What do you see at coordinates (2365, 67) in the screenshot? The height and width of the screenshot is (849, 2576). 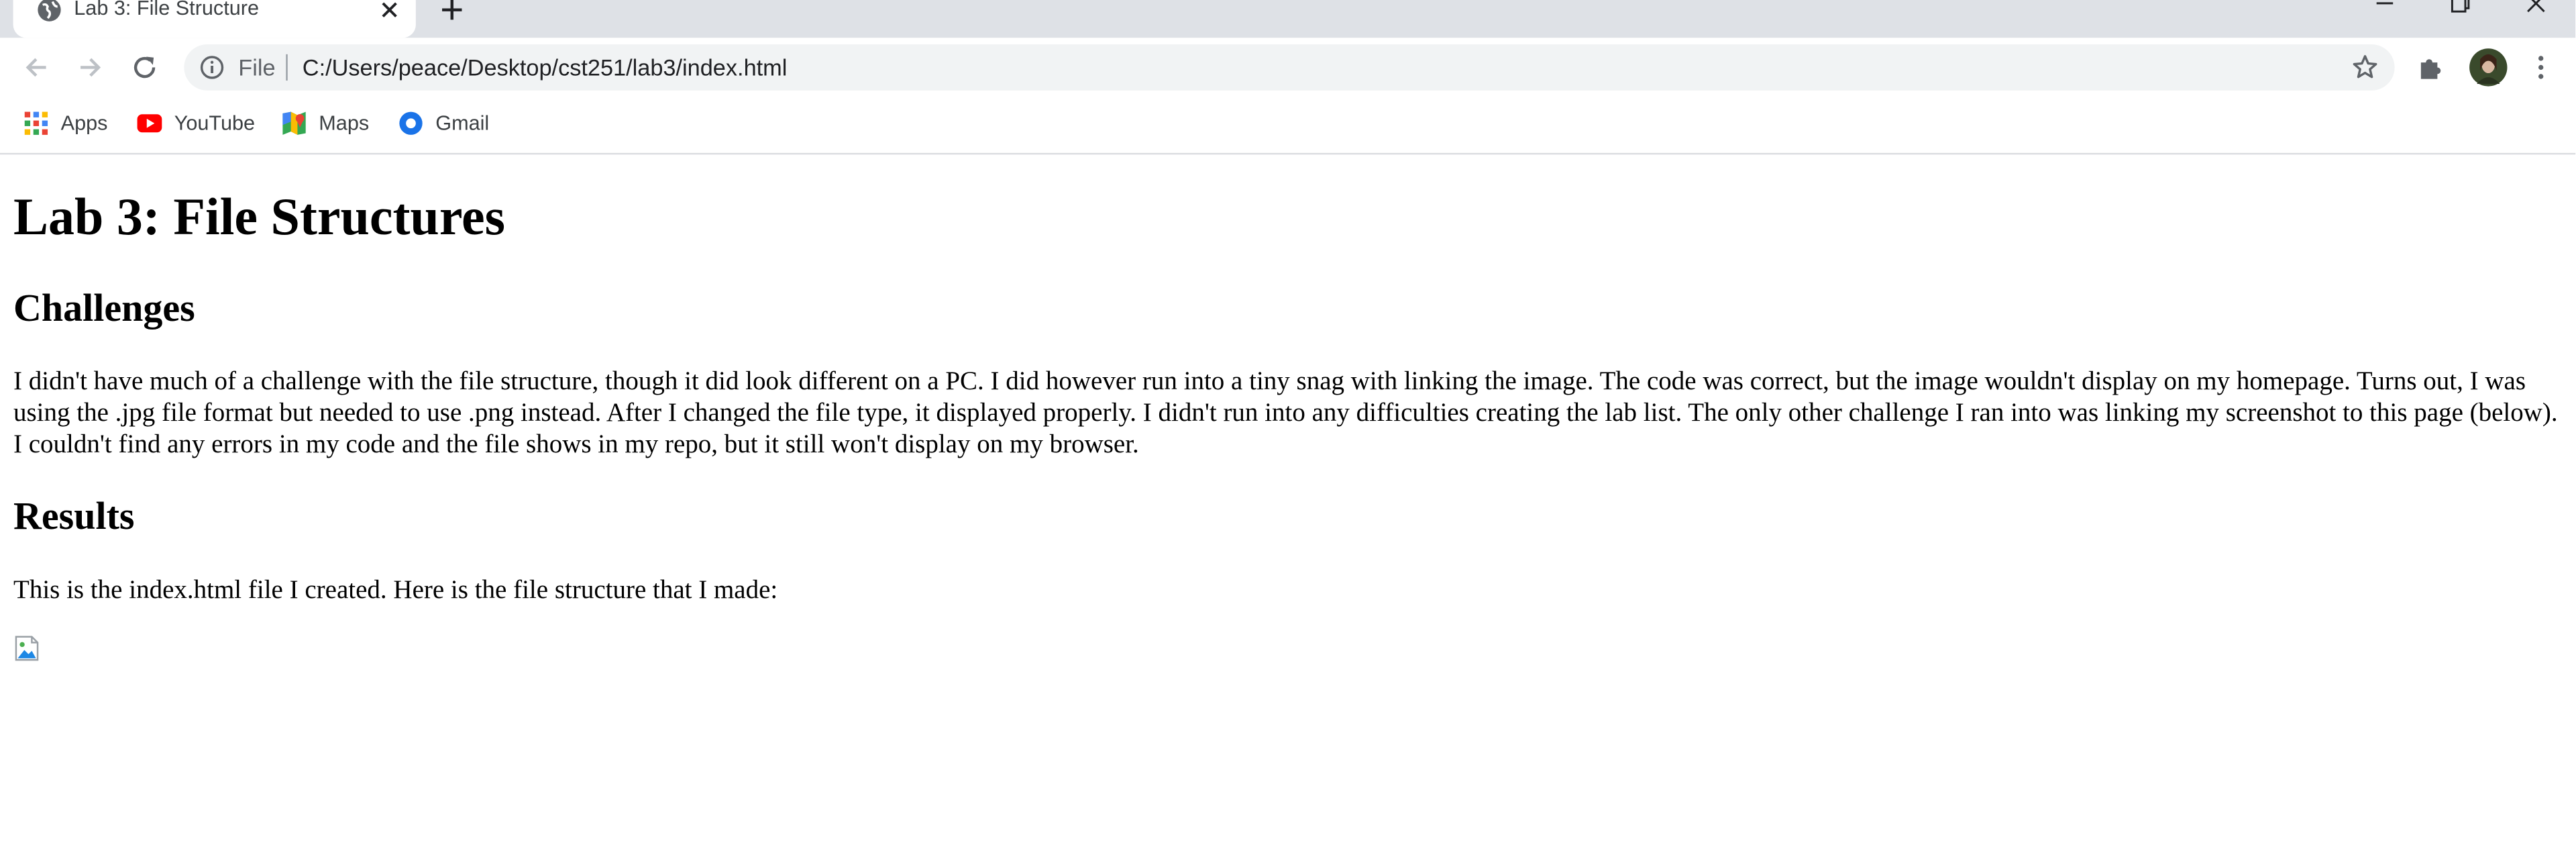 I see `bookmark-star-icon` at bounding box center [2365, 67].